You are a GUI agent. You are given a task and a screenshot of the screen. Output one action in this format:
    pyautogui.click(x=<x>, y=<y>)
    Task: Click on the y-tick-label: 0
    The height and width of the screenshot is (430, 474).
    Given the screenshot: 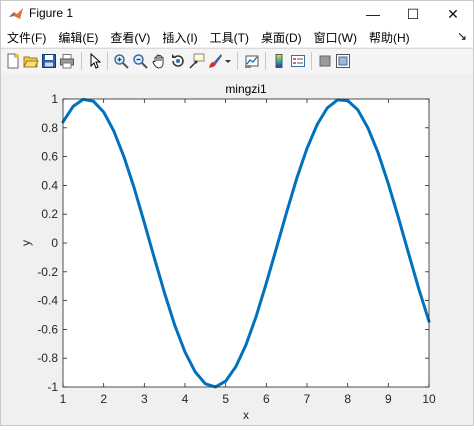 What is the action you would take?
    pyautogui.click(x=54, y=243)
    